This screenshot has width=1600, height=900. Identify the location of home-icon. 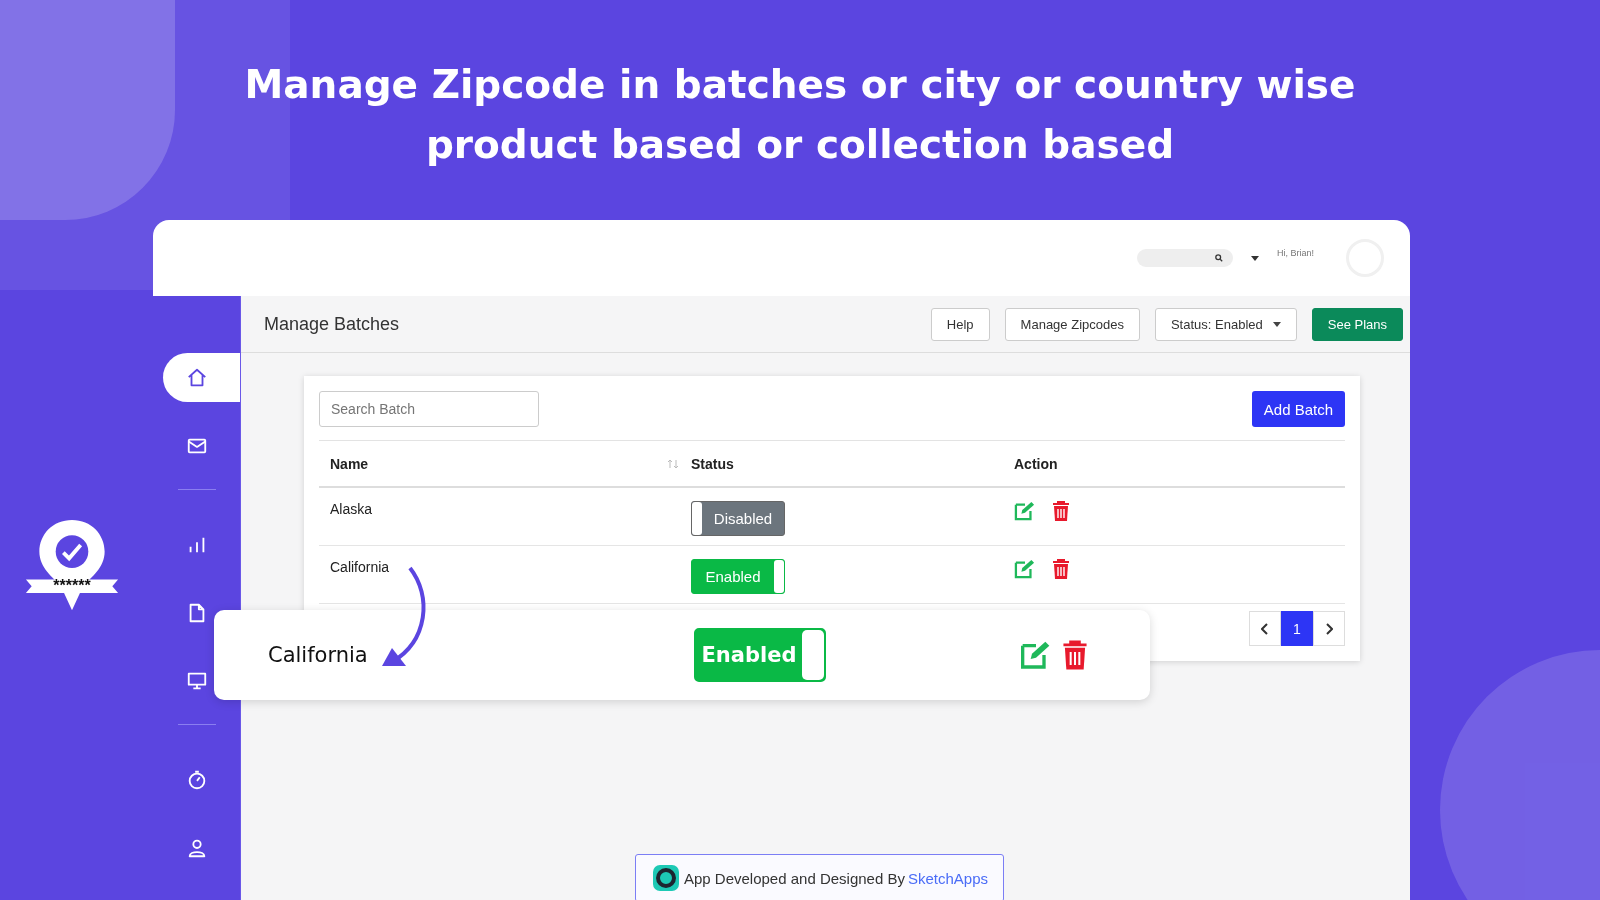
(196, 377).